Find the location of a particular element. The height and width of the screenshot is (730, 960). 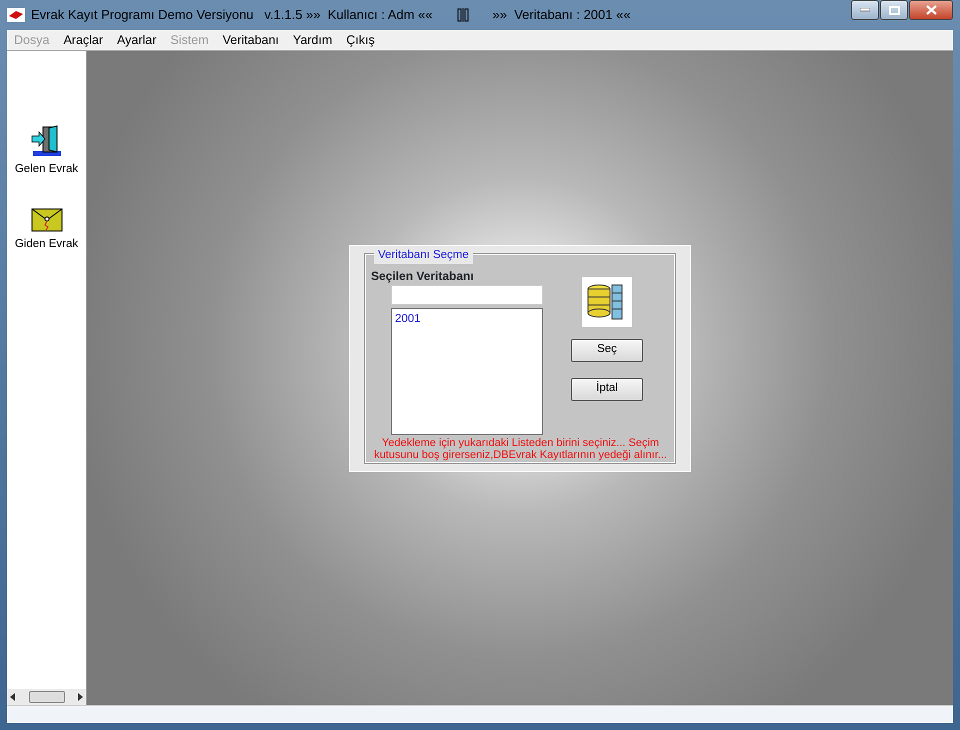

menu-item: Yardım is located at coordinates (312, 40).